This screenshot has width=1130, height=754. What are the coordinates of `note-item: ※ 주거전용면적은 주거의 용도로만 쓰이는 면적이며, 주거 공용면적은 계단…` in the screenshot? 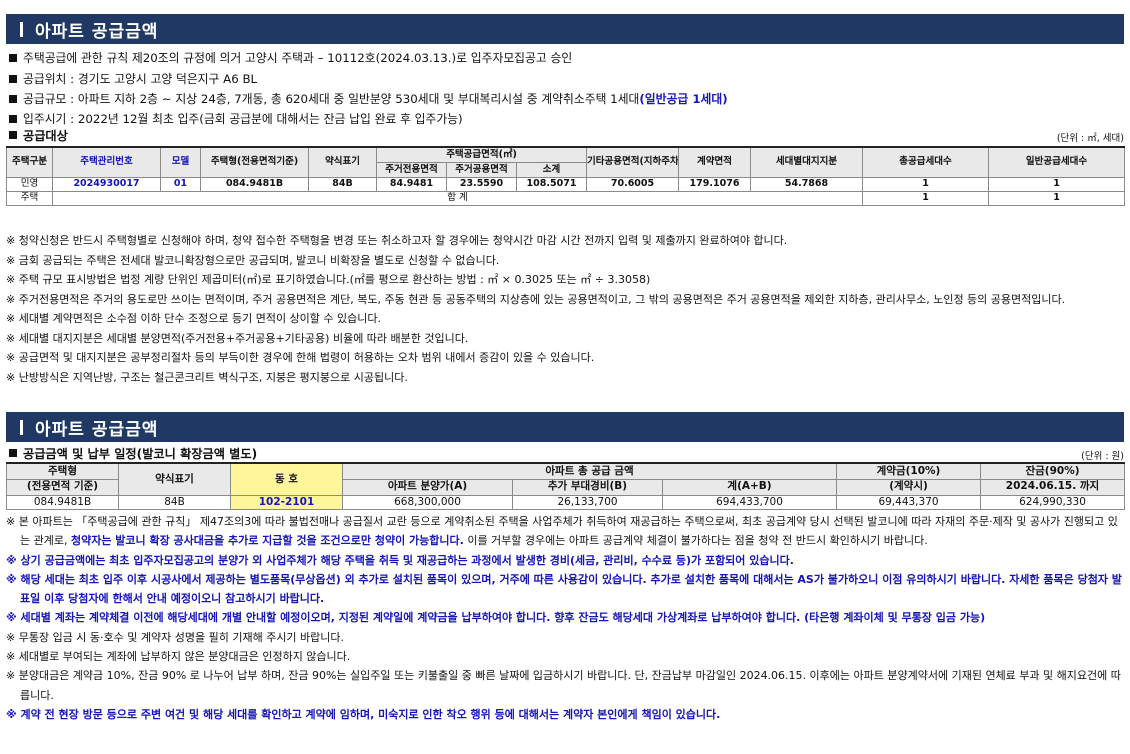 It's located at (536, 299).